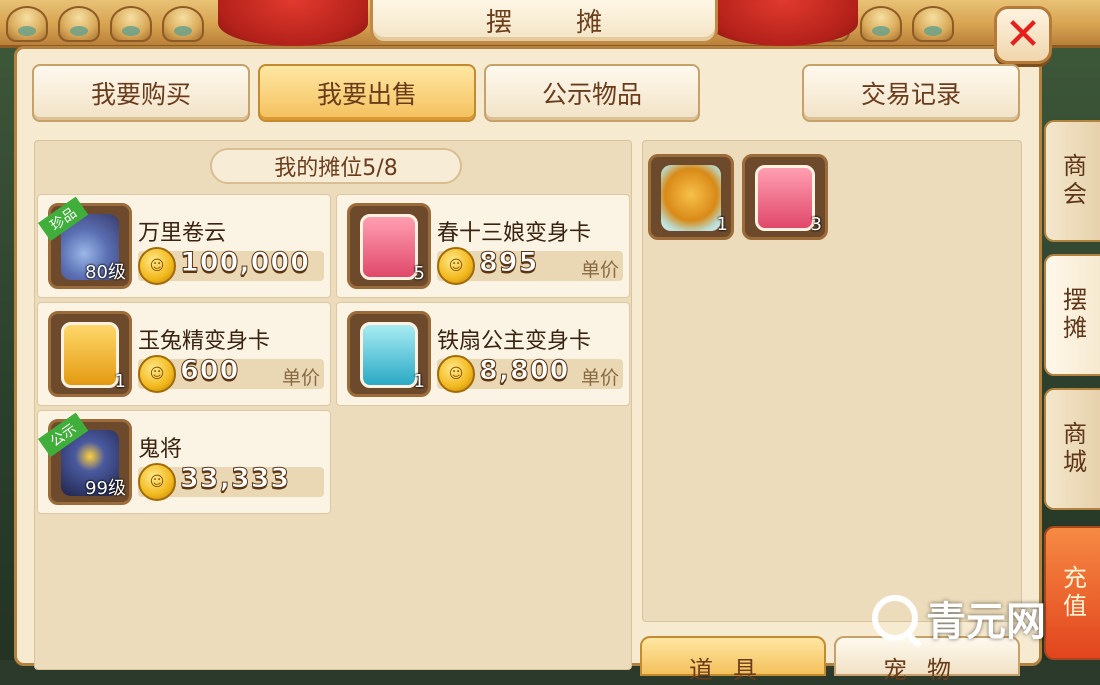 The height and width of the screenshot is (685, 1100). I want to click on level-label: 99级, so click(105, 488).